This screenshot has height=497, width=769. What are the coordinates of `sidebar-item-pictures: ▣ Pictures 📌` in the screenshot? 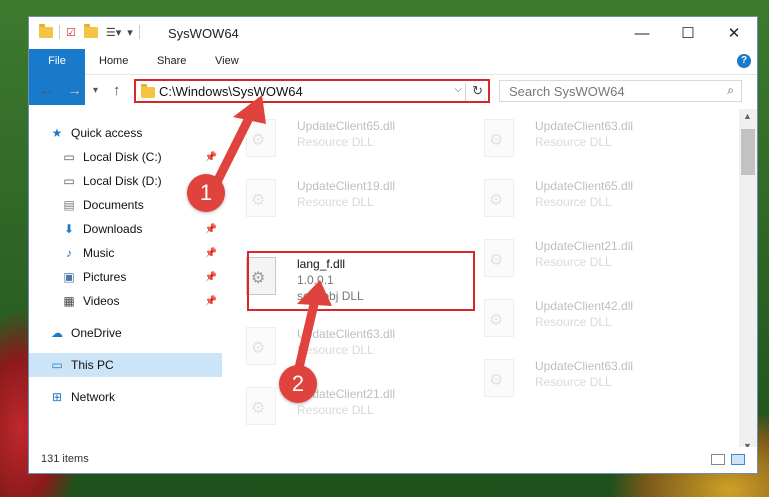 It's located at (125, 277).